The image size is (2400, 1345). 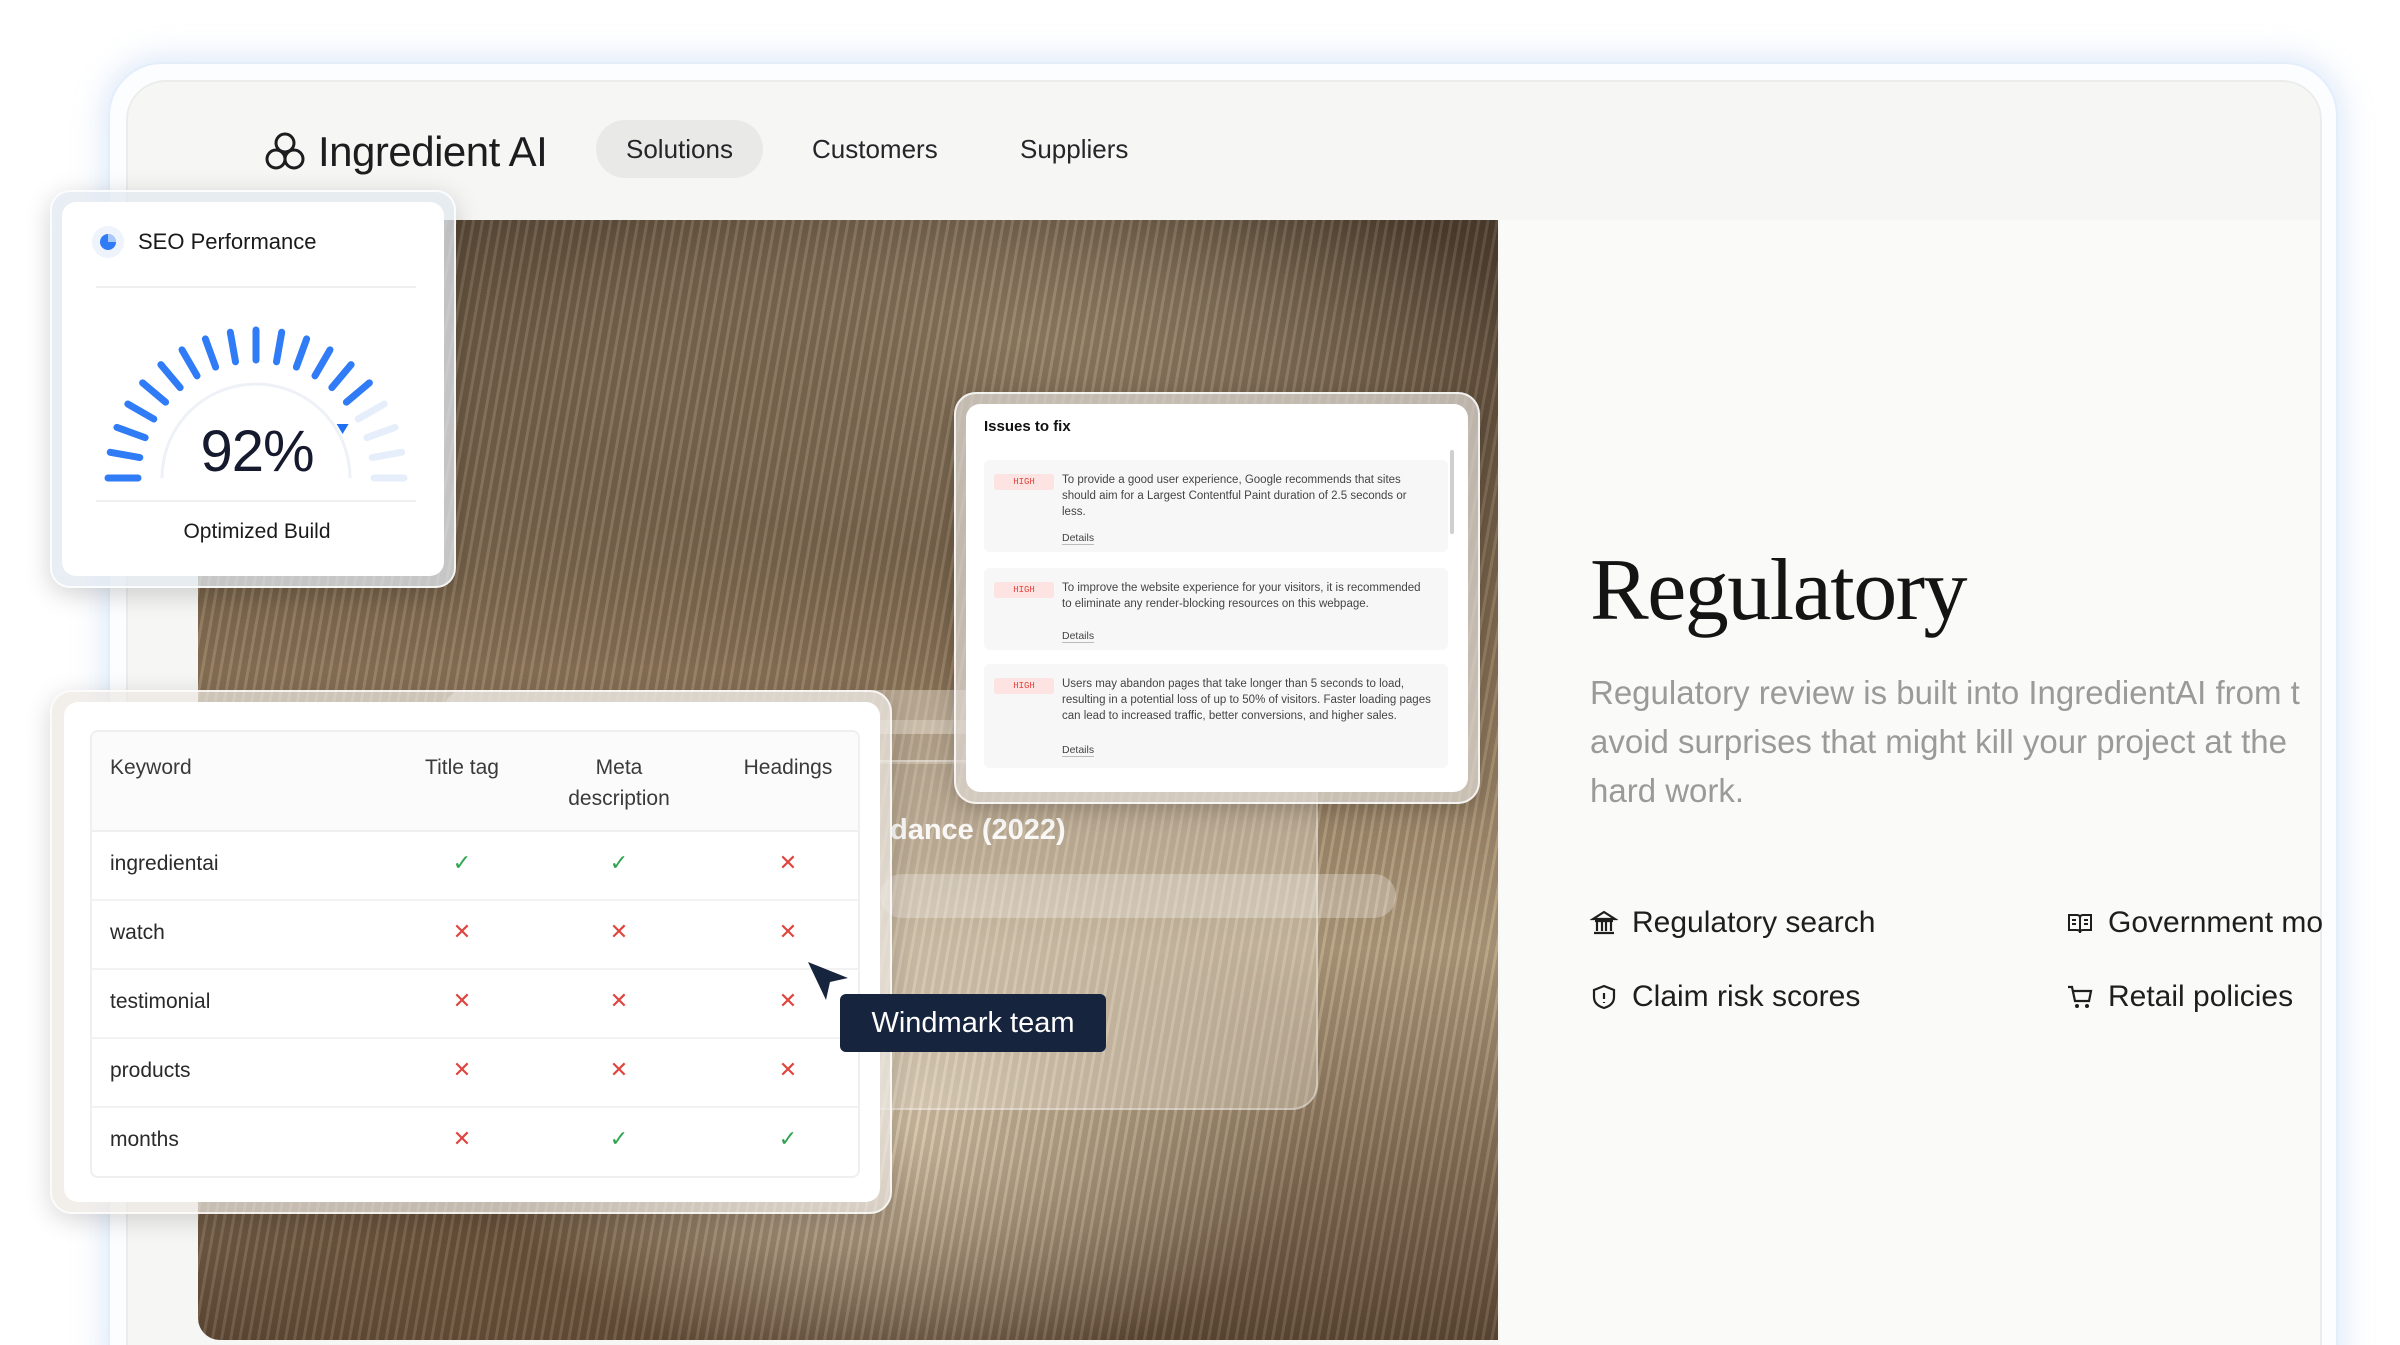 What do you see at coordinates (1779, 590) in the screenshot?
I see `section-title: Regulatory` at bounding box center [1779, 590].